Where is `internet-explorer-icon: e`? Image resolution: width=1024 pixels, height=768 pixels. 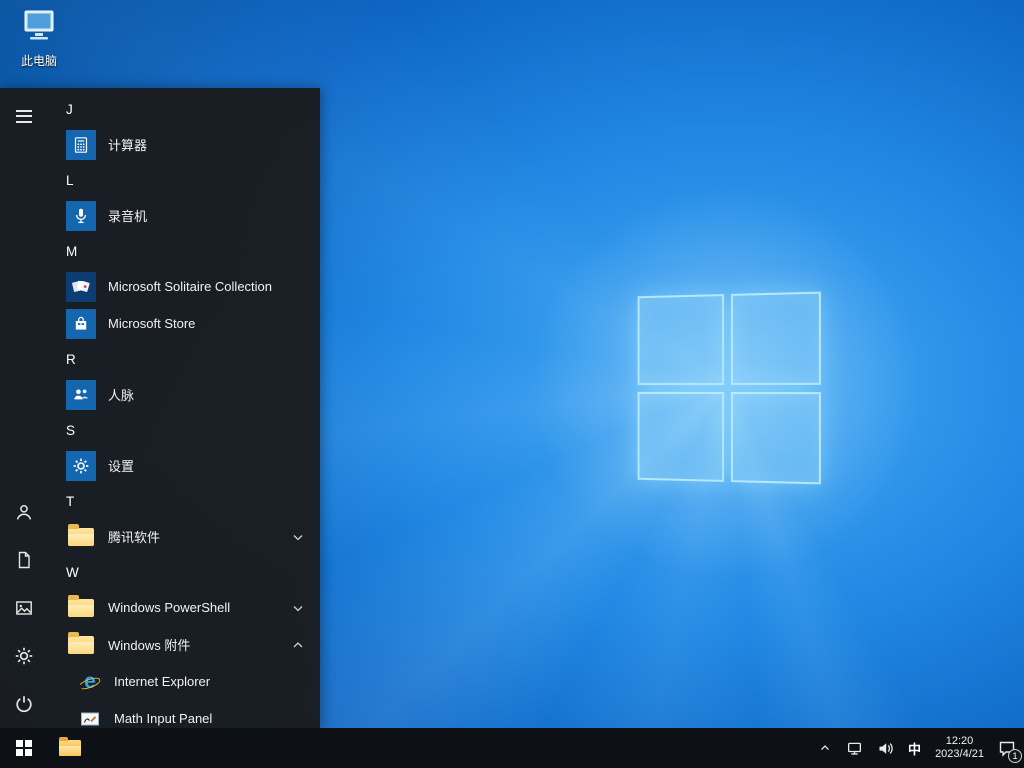 internet-explorer-icon: e is located at coordinates (89, 682).